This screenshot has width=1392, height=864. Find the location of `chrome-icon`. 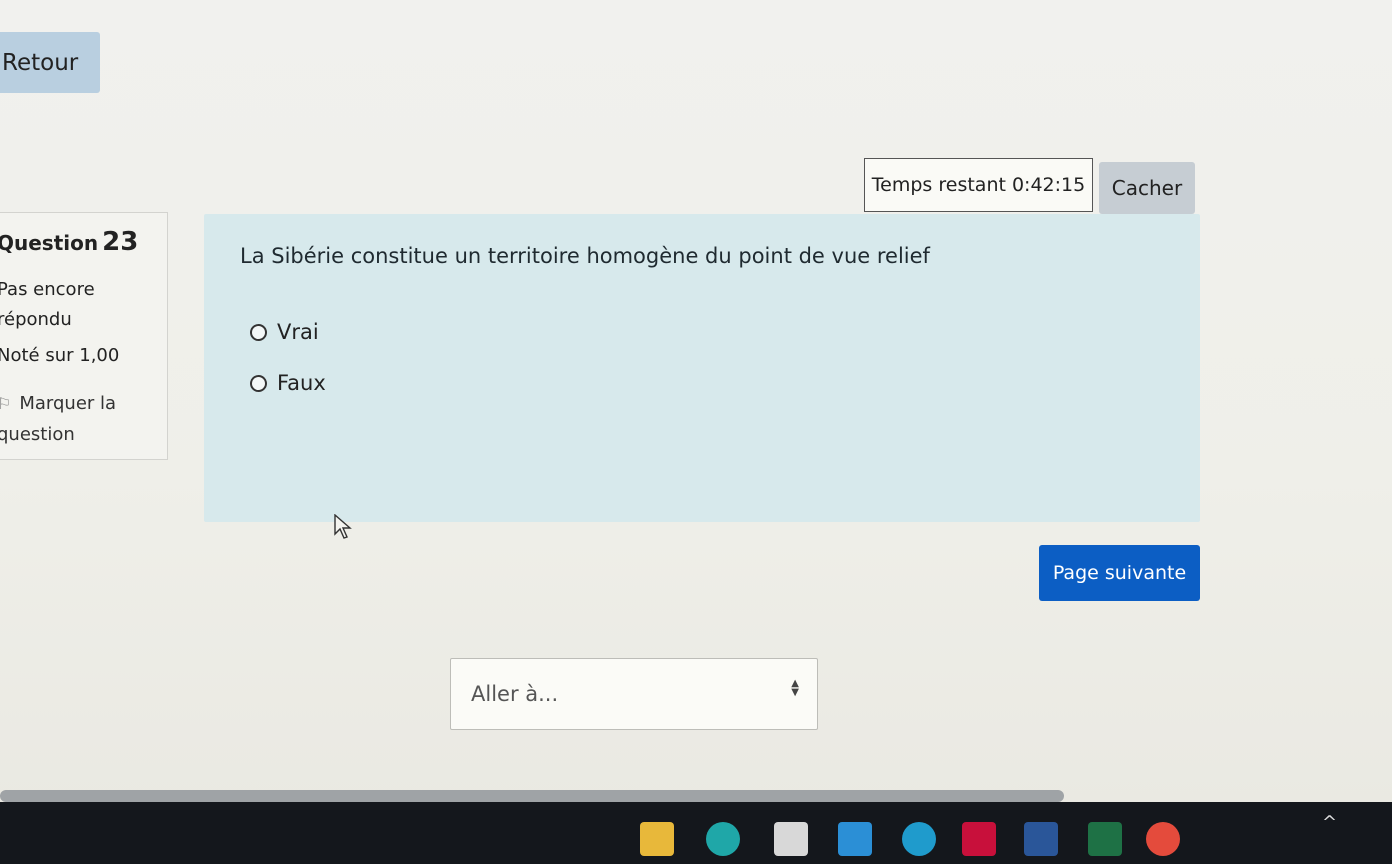

chrome-icon is located at coordinates (1163, 839).